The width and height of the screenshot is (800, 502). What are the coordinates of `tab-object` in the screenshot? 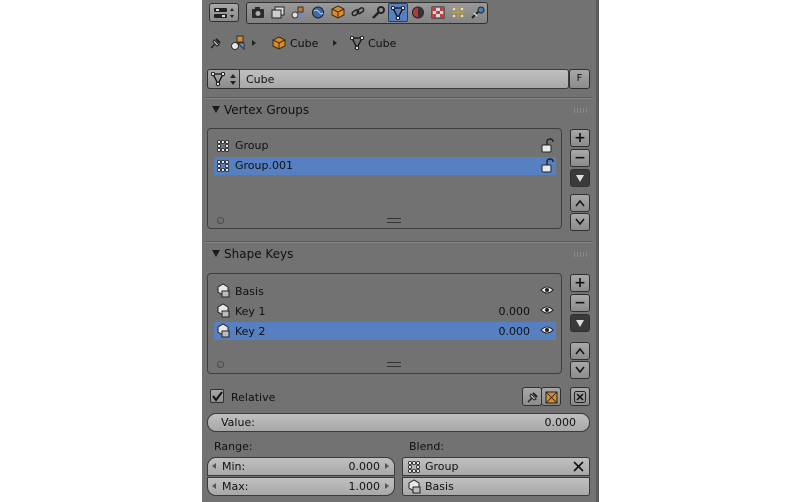 It's located at (338, 12).